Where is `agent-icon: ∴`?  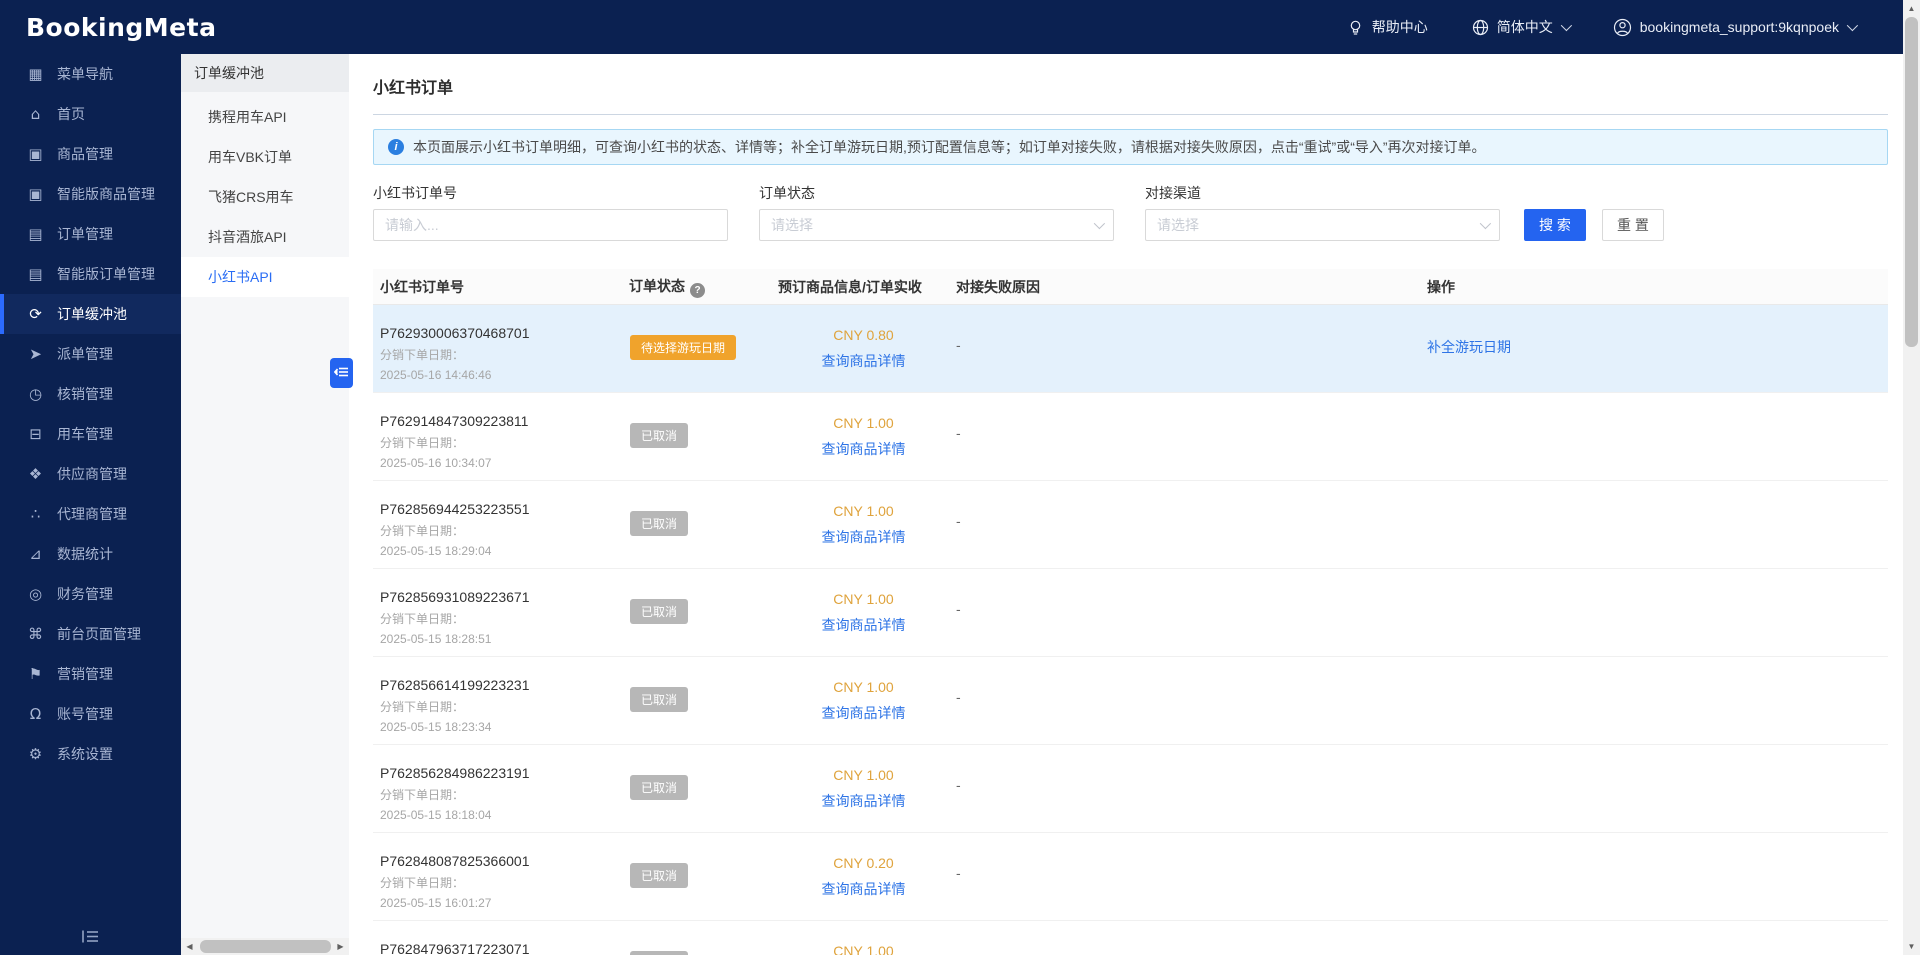
agent-icon: ∴ is located at coordinates (35, 514).